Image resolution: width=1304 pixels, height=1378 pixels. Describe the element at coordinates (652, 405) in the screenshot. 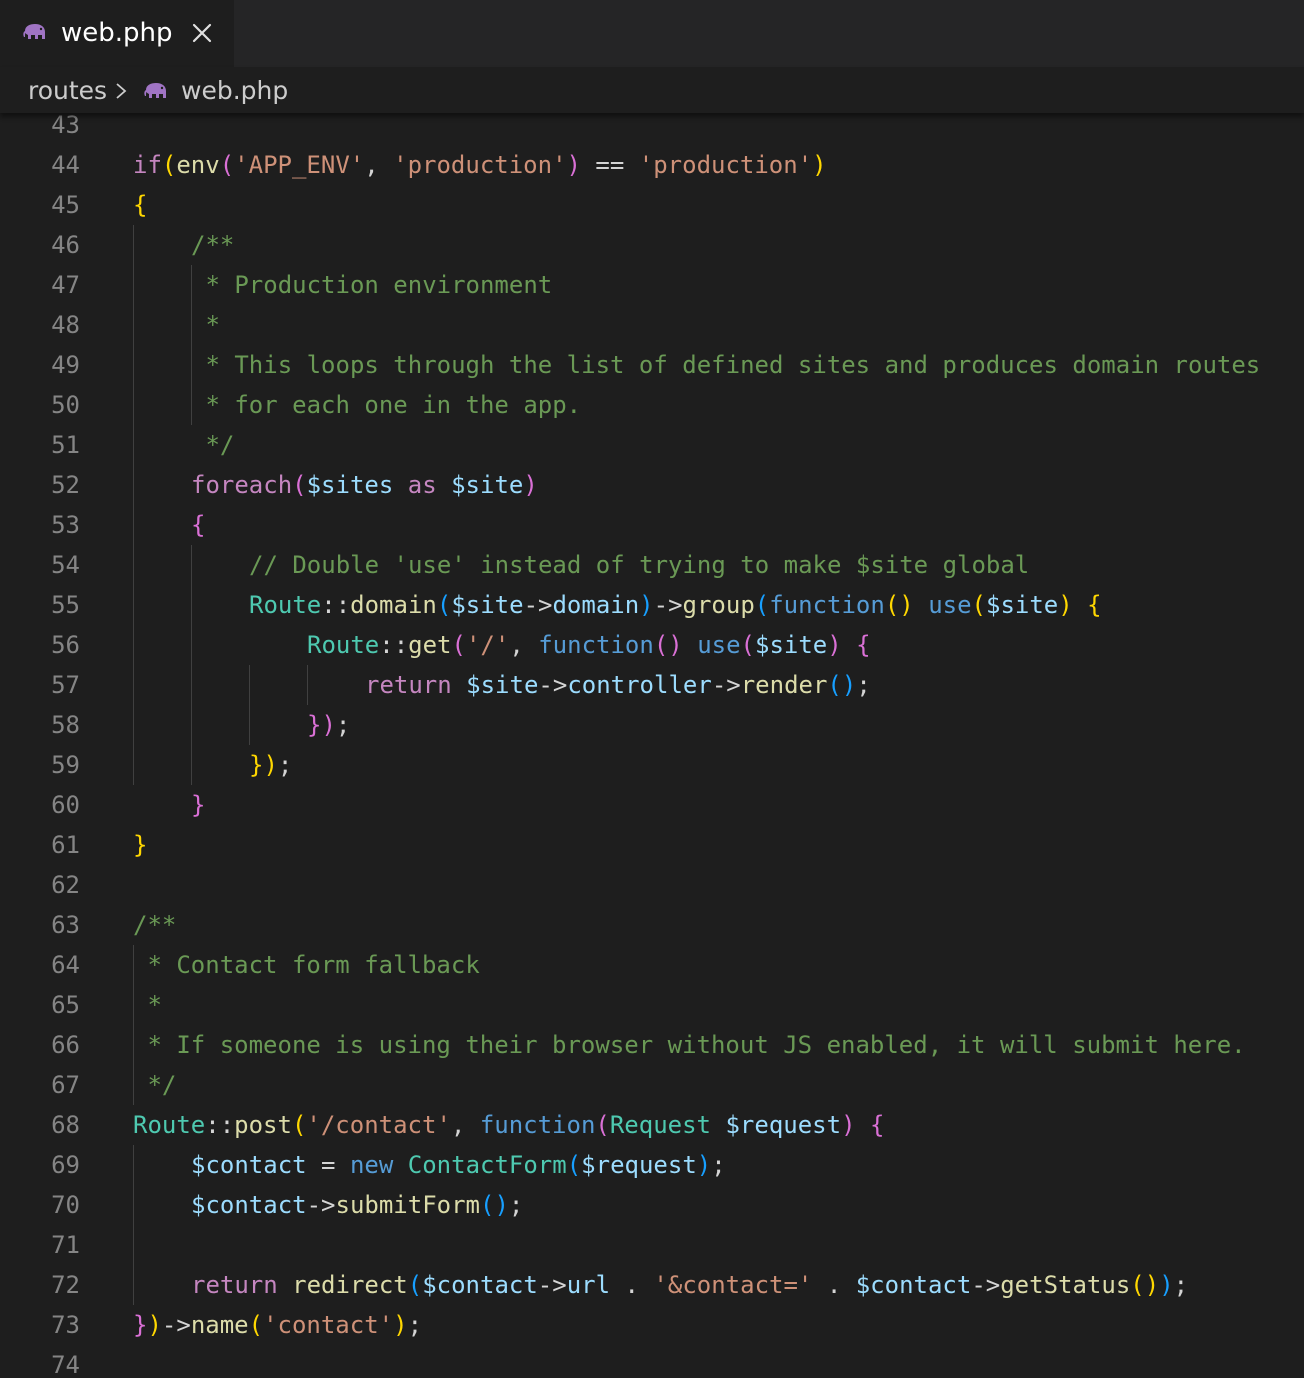

I see `code-line: 50 * for each one in the app.` at that location.